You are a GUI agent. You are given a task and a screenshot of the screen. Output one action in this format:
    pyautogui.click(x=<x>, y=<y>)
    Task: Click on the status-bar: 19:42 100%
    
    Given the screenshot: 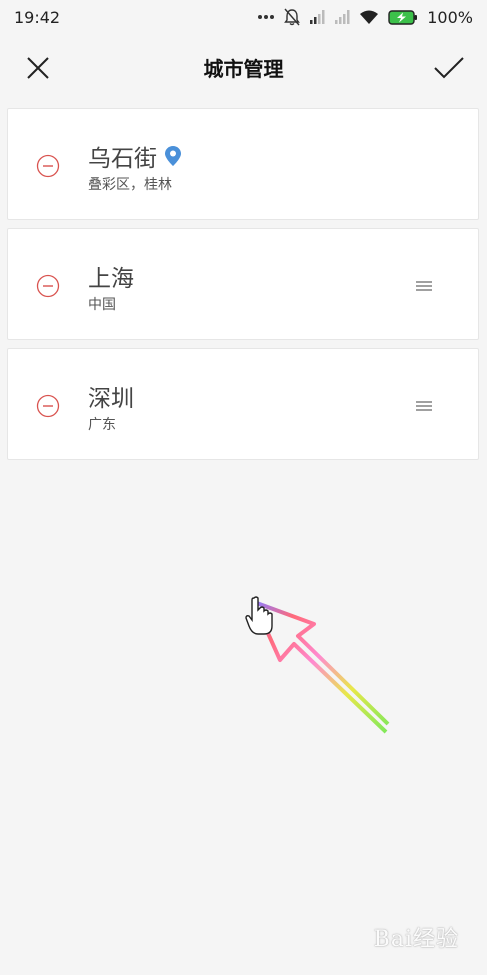 What is the action you would take?
    pyautogui.click(x=243, y=17)
    